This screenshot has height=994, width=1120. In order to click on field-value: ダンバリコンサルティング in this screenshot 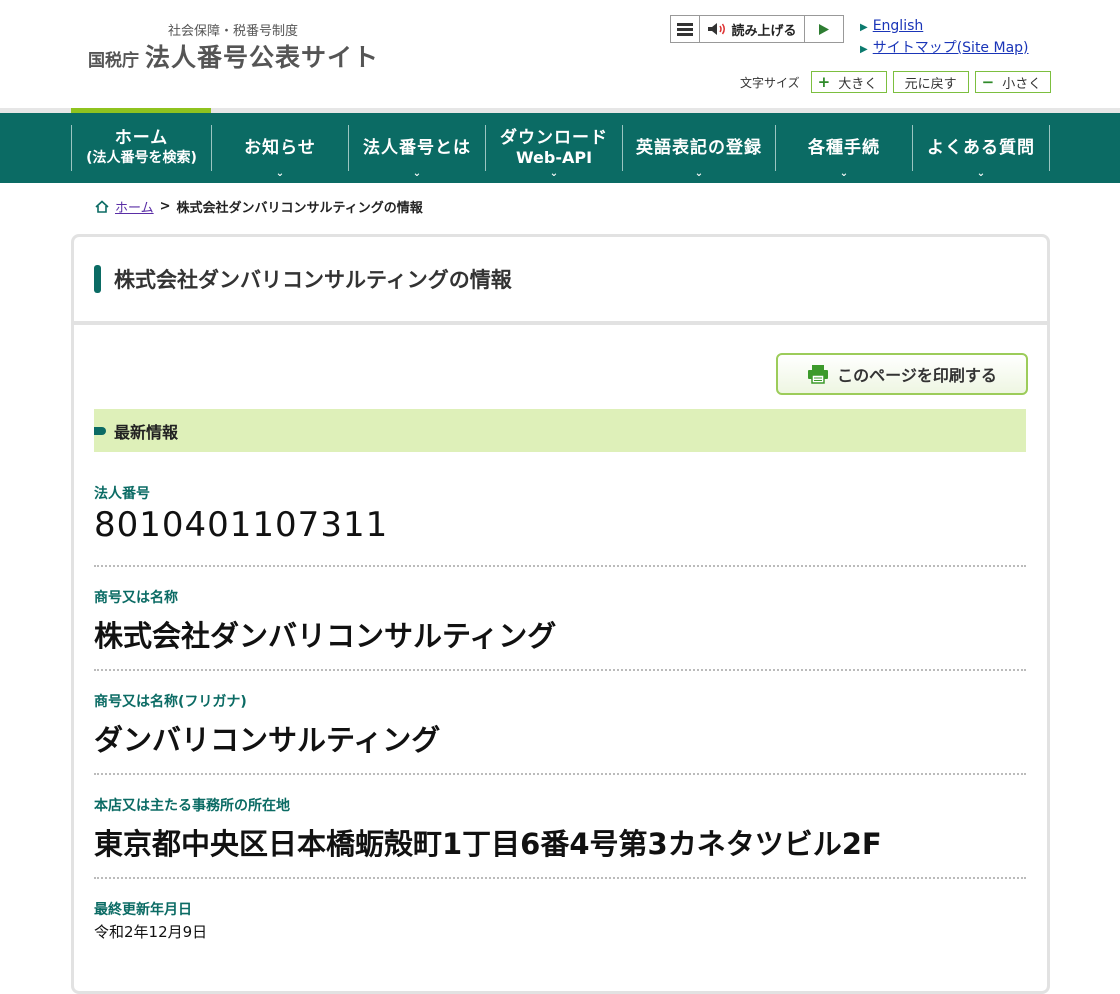, I will do `click(267, 740)`.